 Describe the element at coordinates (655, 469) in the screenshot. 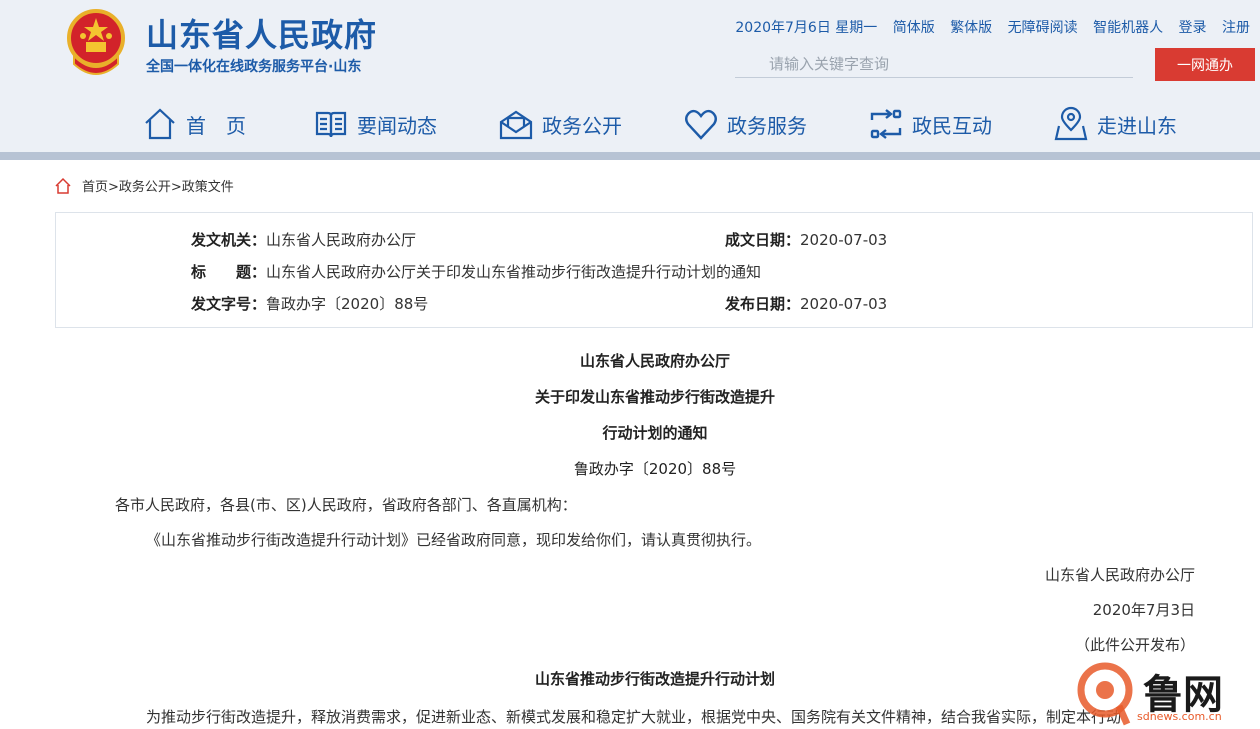

I see `doc-number: 鲁政办字〔2020〕88号` at that location.